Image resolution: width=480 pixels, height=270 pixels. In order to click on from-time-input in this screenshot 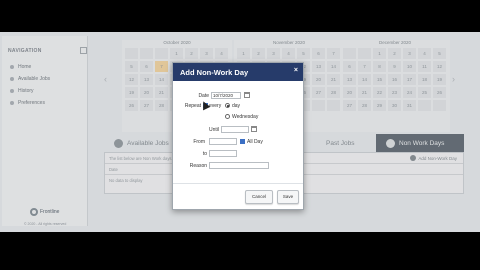, I will do `click(223, 141)`.